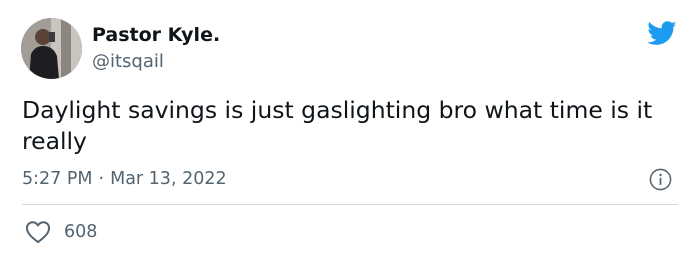  Describe the element at coordinates (128, 62) in the screenshot. I see `author-handle: @itsqail` at that location.